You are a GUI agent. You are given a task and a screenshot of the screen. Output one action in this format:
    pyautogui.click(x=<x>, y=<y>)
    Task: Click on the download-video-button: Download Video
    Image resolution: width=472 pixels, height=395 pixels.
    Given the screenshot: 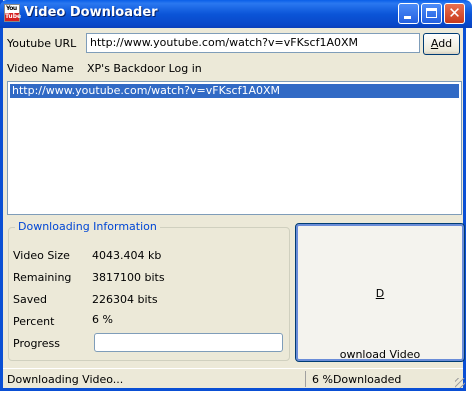 What is the action you would take?
    pyautogui.click(x=380, y=292)
    